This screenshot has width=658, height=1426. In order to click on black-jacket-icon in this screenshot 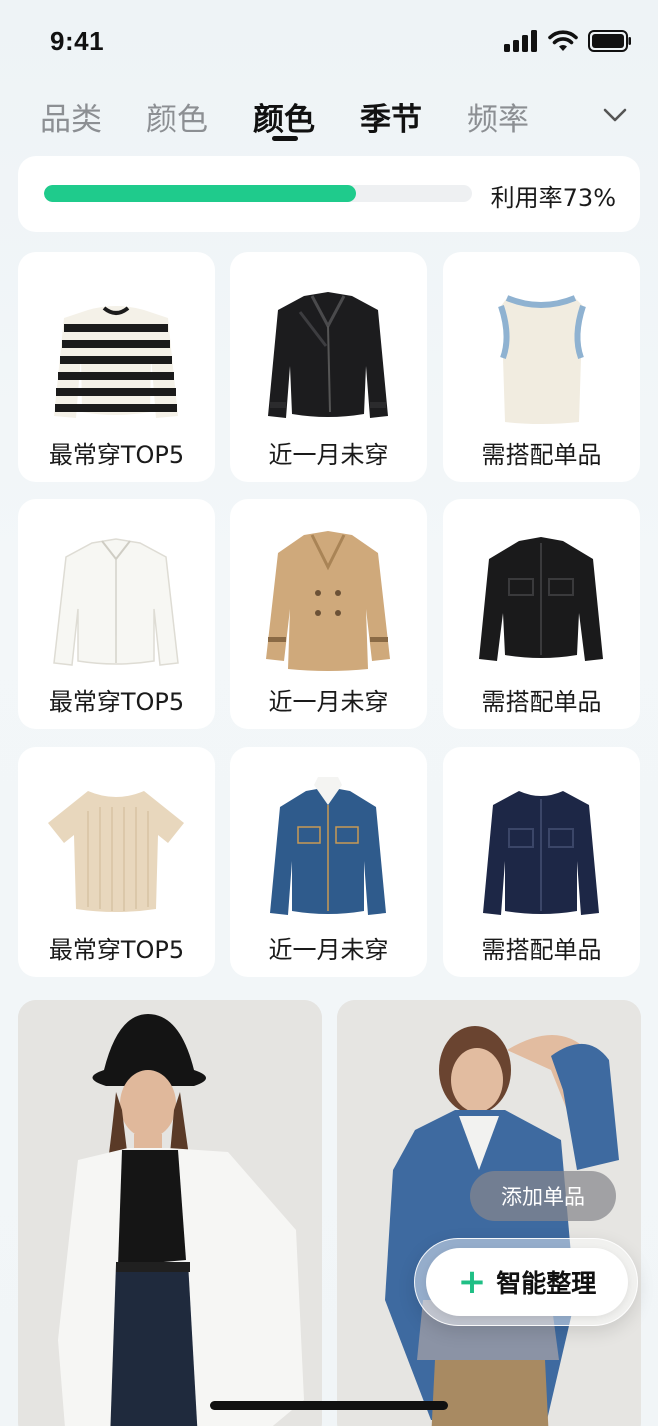, I will do `click(541, 599)`.